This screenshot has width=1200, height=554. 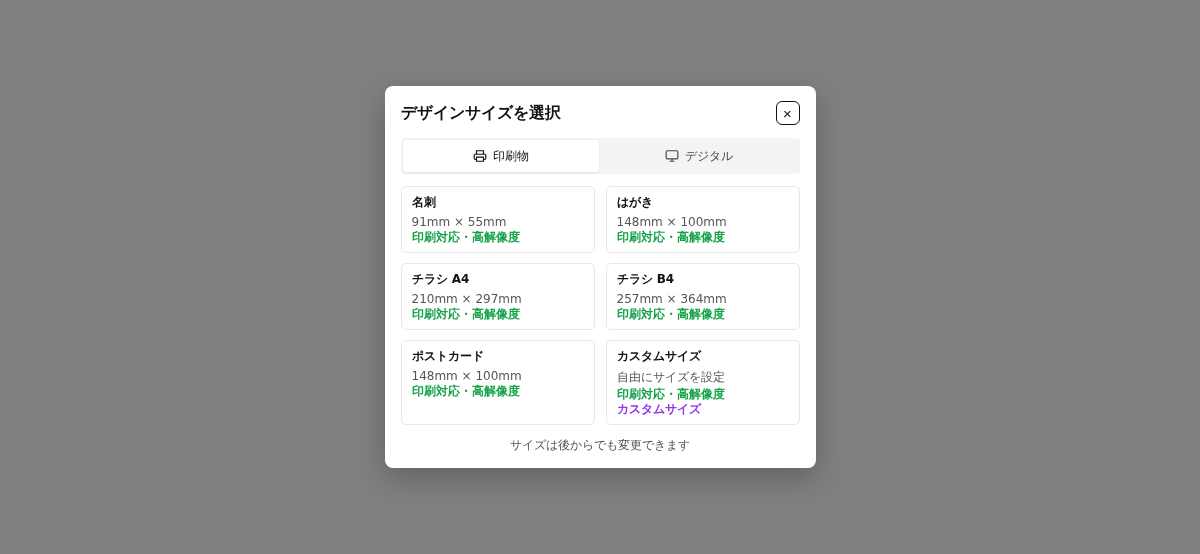 What do you see at coordinates (479, 156) in the screenshot?
I see `printer-icon` at bounding box center [479, 156].